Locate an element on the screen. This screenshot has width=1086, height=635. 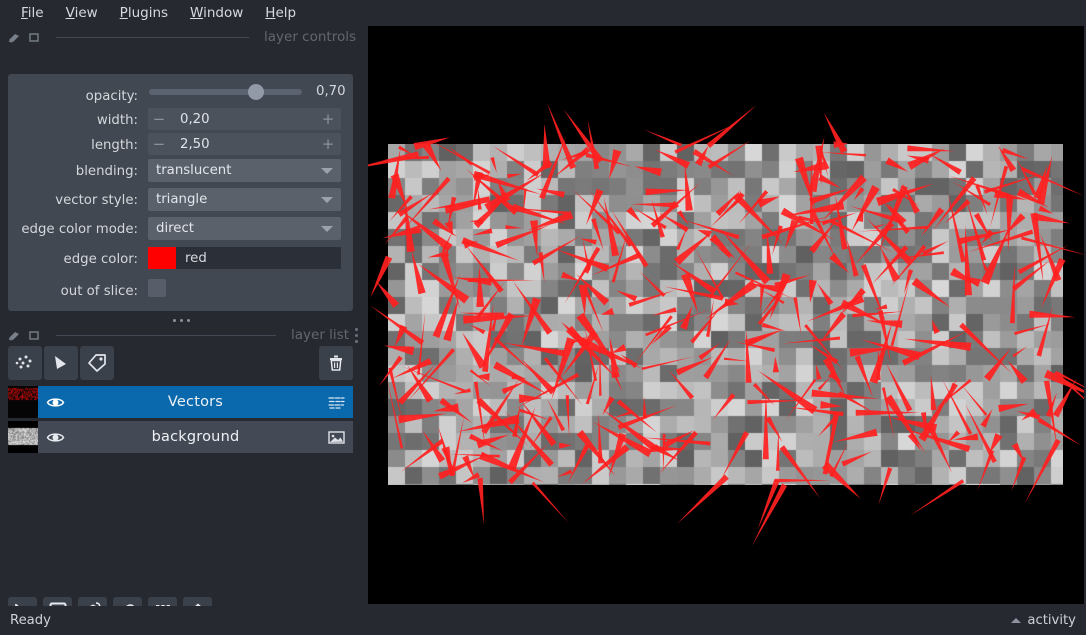
length-decrement-button: − is located at coordinates (159, 144).